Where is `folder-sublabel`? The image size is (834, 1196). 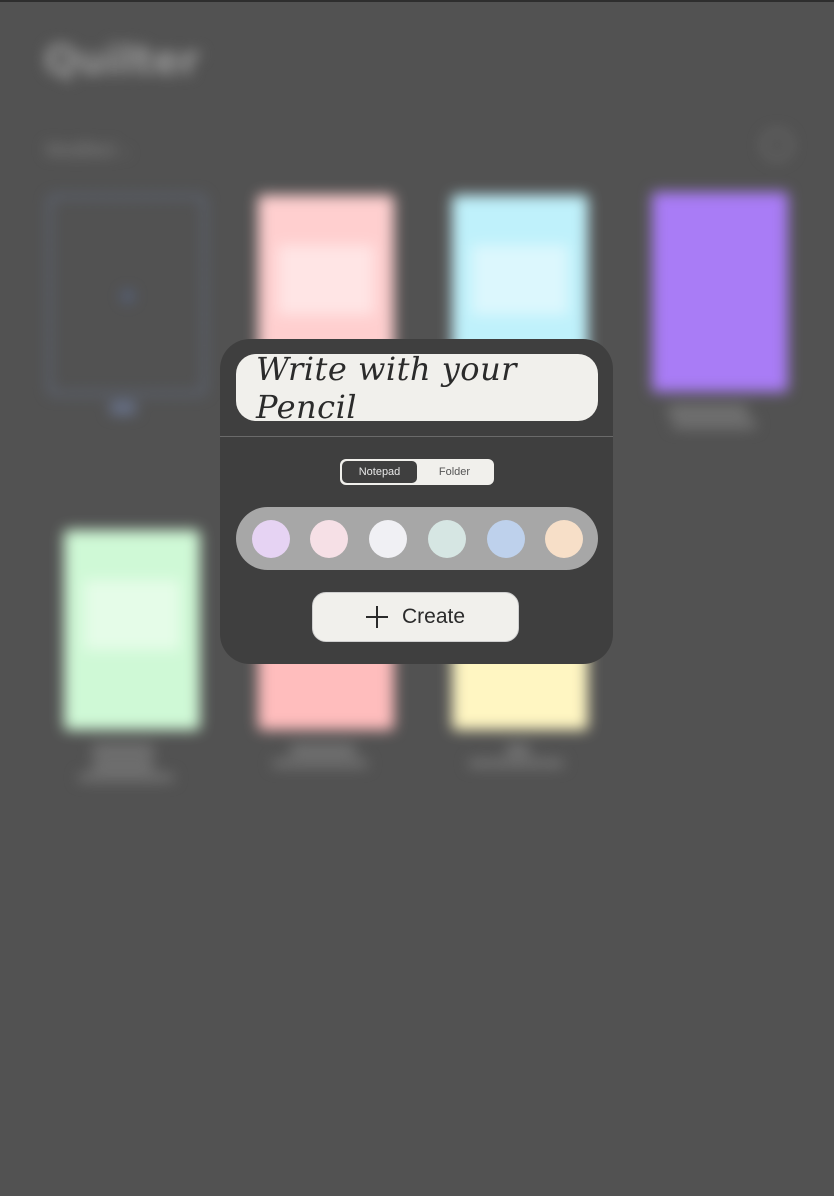 folder-sublabel is located at coordinates (714, 424).